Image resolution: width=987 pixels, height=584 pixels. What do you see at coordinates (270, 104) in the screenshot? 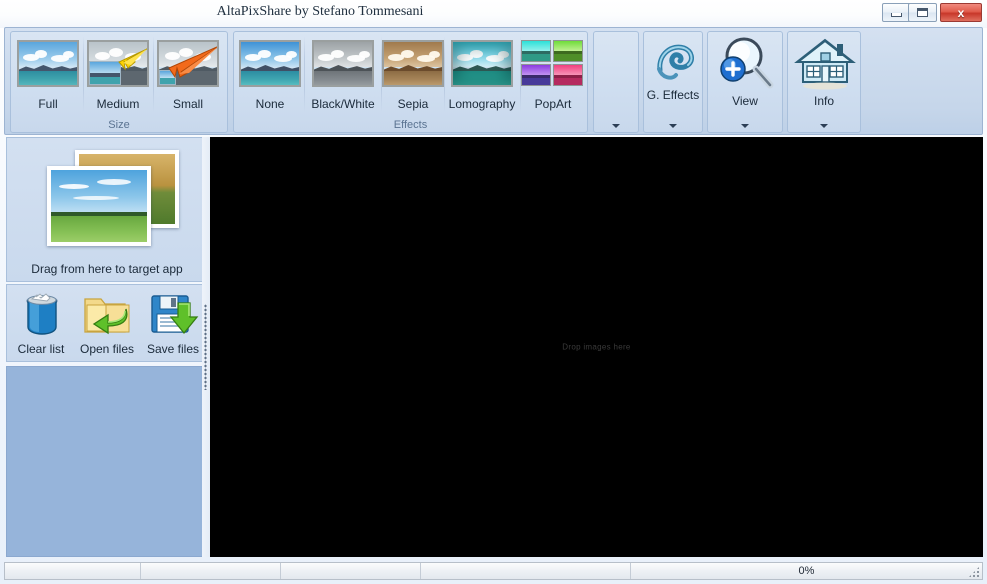
I see `effect-item-label: None` at bounding box center [270, 104].